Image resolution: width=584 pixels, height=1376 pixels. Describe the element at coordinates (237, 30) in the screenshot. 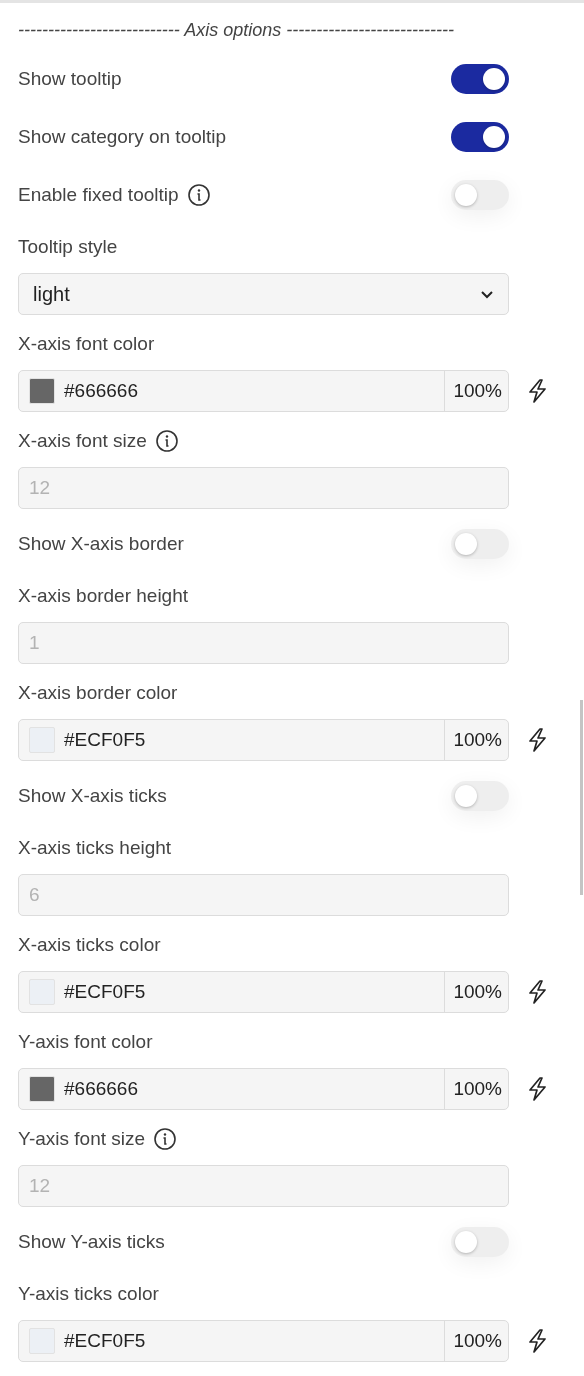

I see `section-title: --------------------------- Axis options ----------------------------` at that location.